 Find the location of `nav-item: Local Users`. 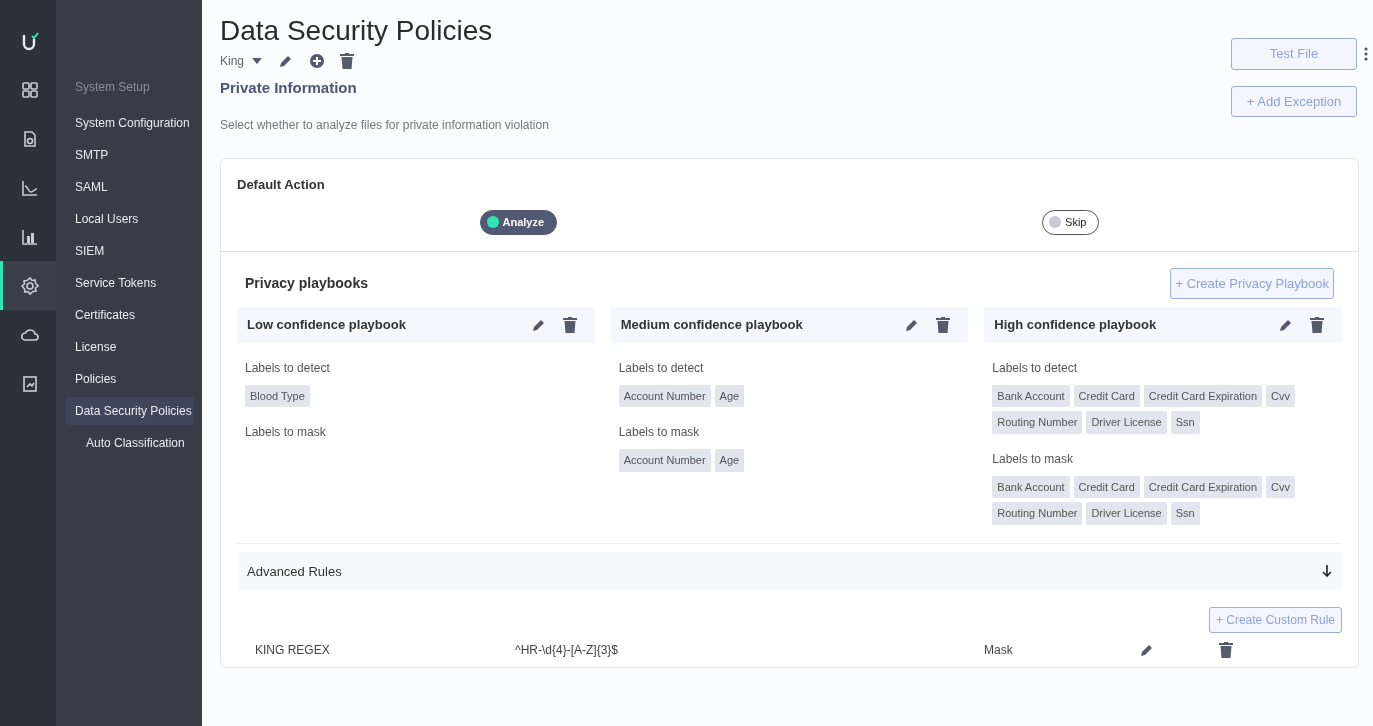

nav-item: Local Users is located at coordinates (130, 219).